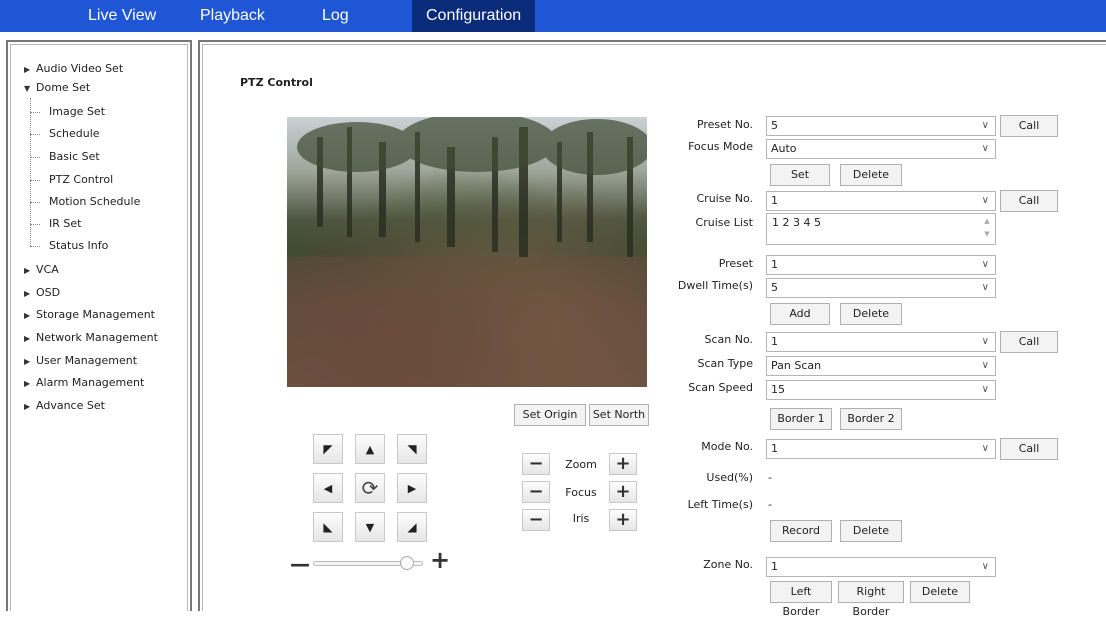  I want to click on pan-down-button: ▼, so click(370, 527).